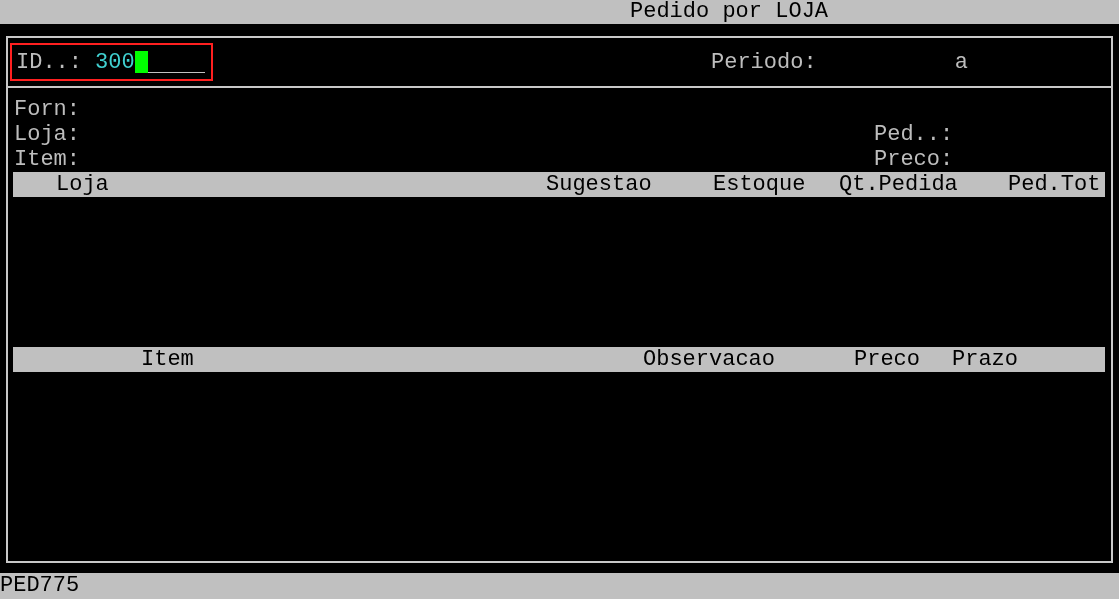  I want to click on field-label: Forn:, so click(47, 109).